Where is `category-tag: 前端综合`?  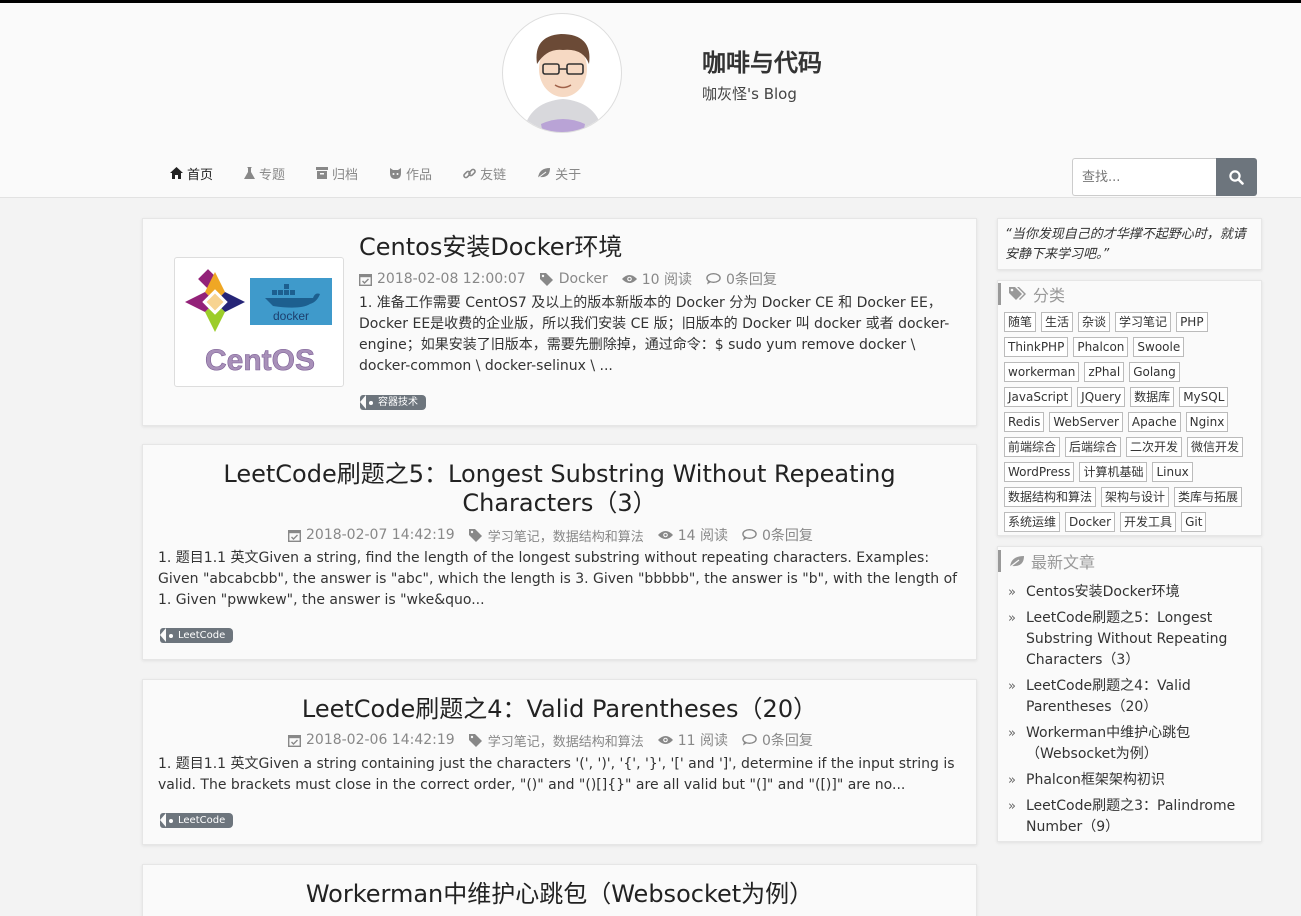
category-tag: 前端综合 is located at coordinates (1032, 447).